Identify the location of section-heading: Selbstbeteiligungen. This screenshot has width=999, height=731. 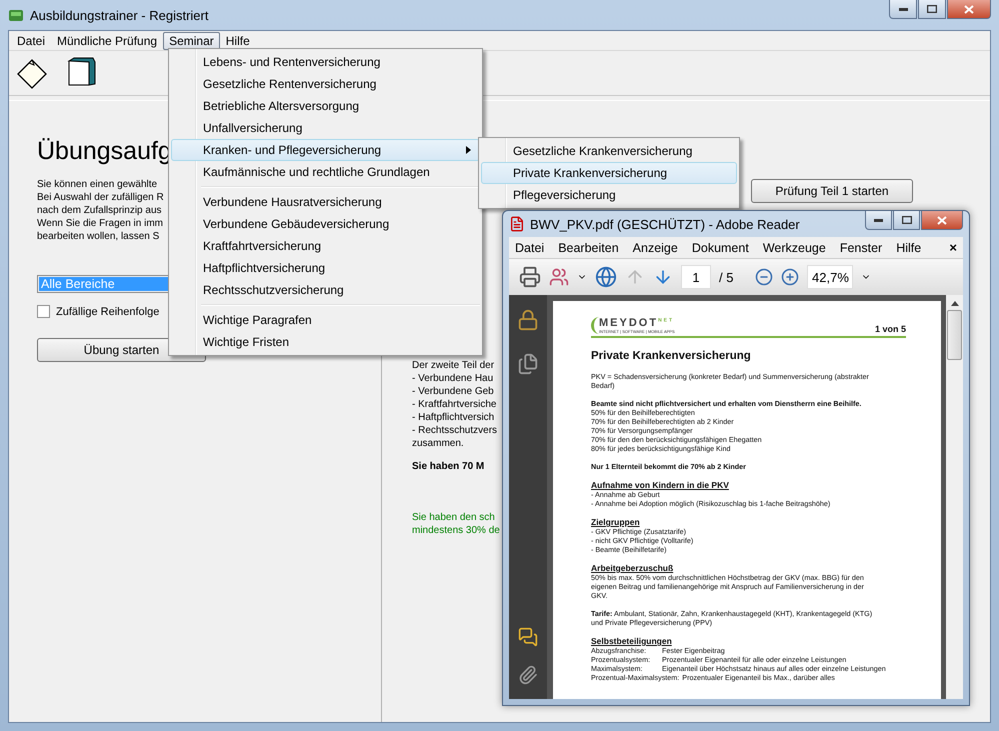
(632, 641).